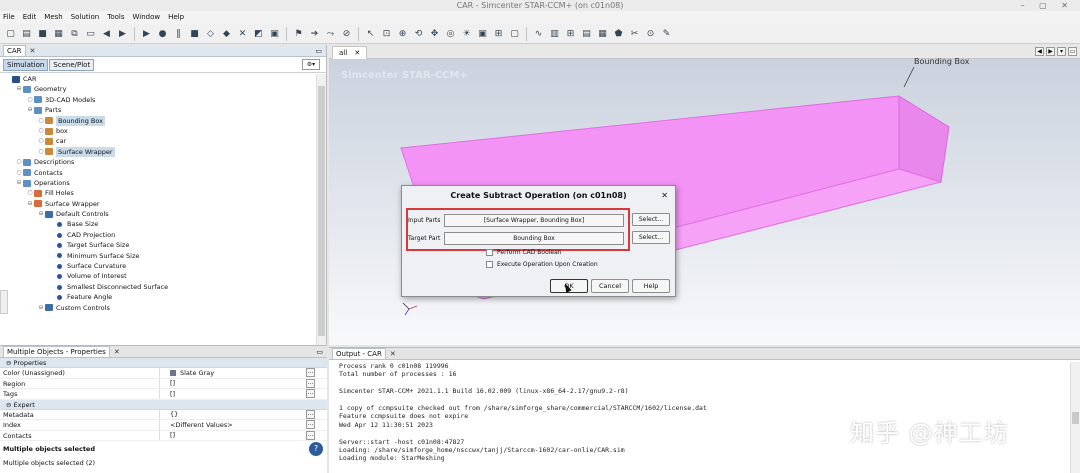 The image size is (1080, 473). What do you see at coordinates (1039, 51) in the screenshot?
I see `scroll-left-icon: ◀` at bounding box center [1039, 51].